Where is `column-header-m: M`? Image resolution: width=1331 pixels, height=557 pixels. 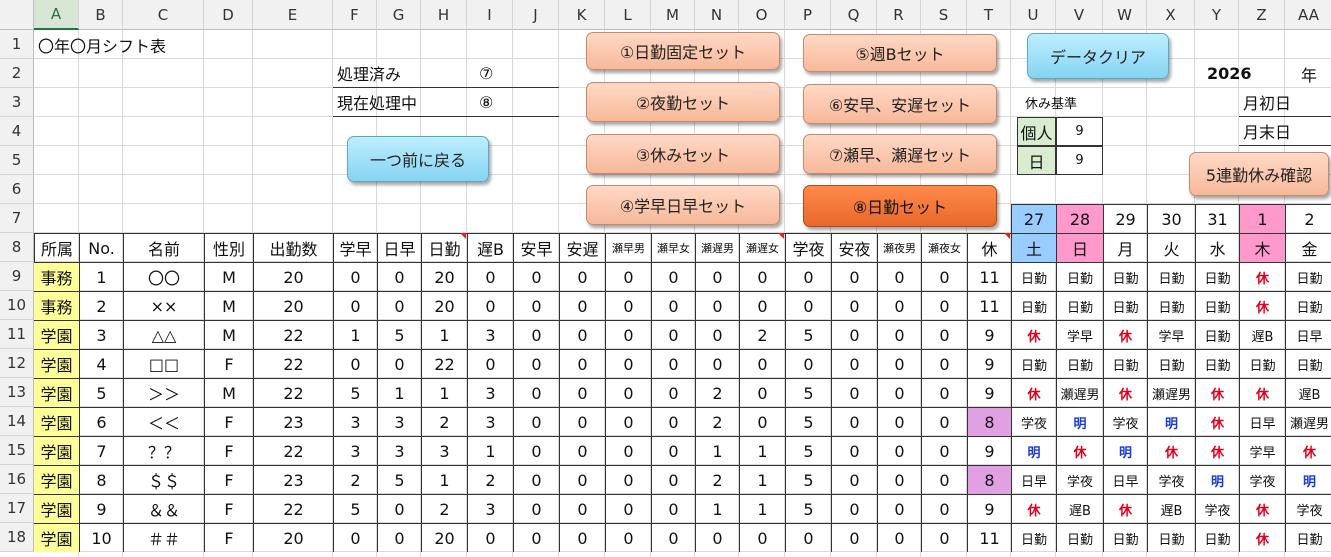
column-header-m: M is located at coordinates (673, 15).